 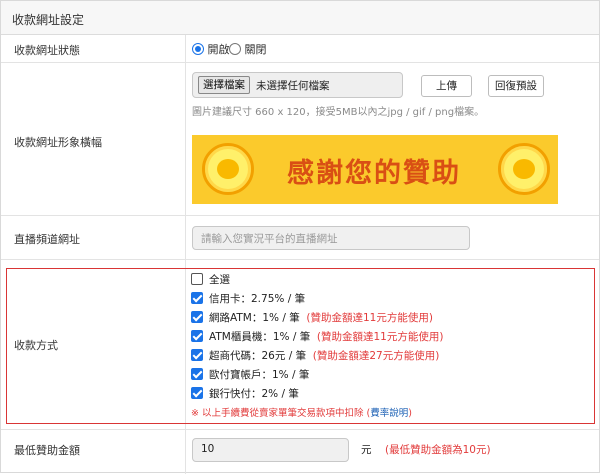 I want to click on convenience-store-checkbox, so click(x=197, y=355).